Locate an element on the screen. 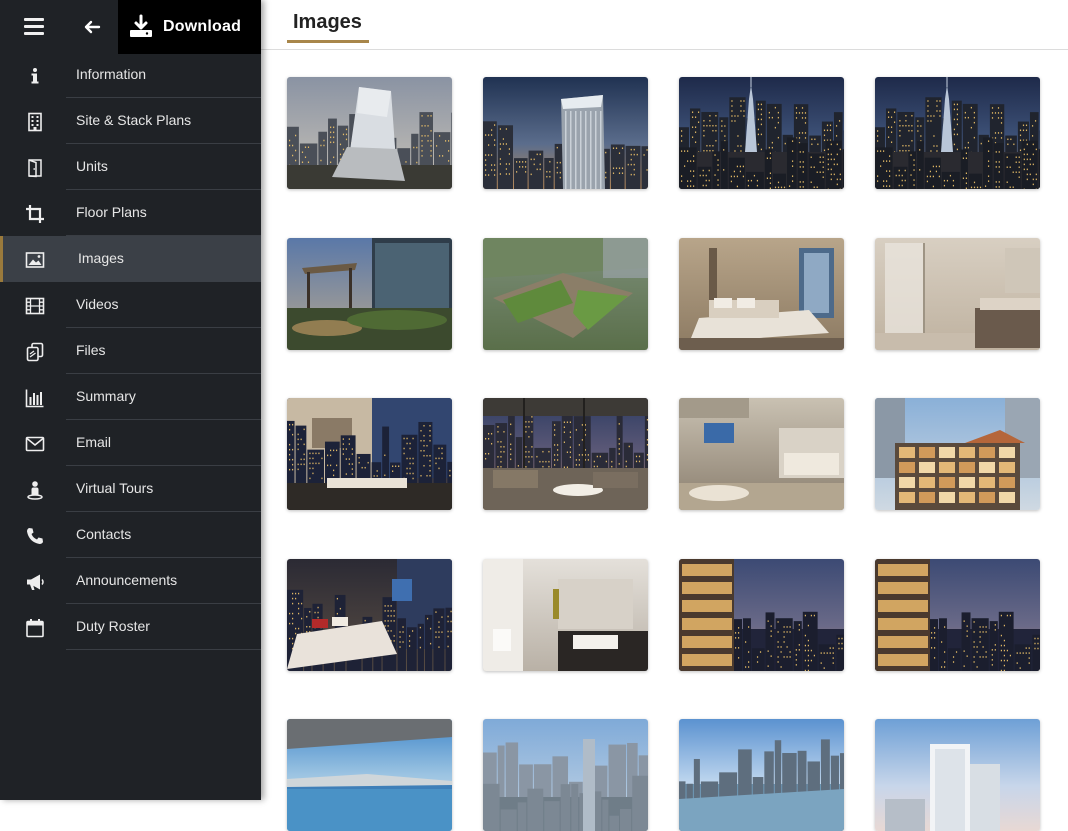 This screenshot has height=831, width=1068. sidebar-item-images: Images is located at coordinates (130, 259).